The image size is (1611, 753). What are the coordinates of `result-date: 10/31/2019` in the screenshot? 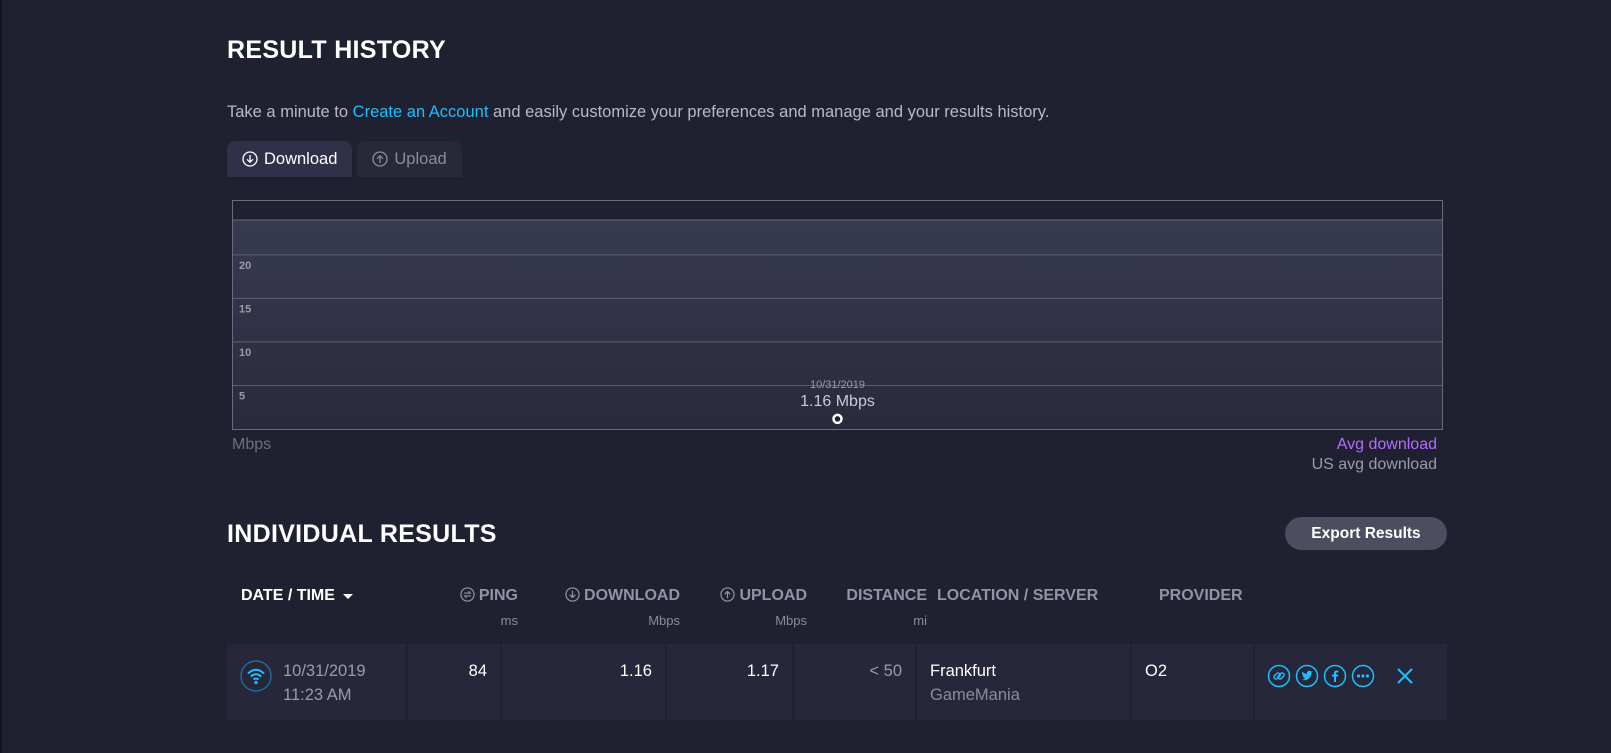 It's located at (324, 671).